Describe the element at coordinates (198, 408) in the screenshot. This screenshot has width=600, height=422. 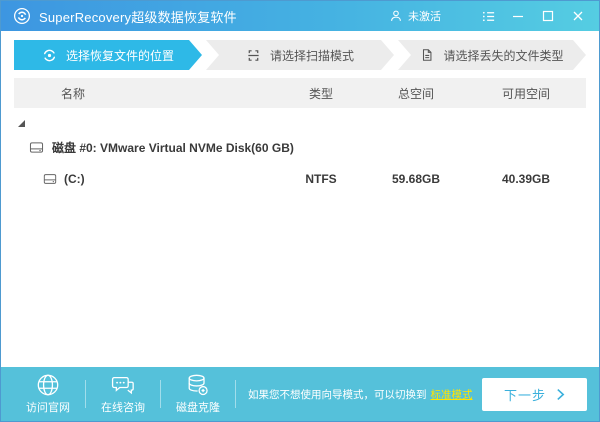
I see `disk-clone-label: 磁盘克隆` at that location.